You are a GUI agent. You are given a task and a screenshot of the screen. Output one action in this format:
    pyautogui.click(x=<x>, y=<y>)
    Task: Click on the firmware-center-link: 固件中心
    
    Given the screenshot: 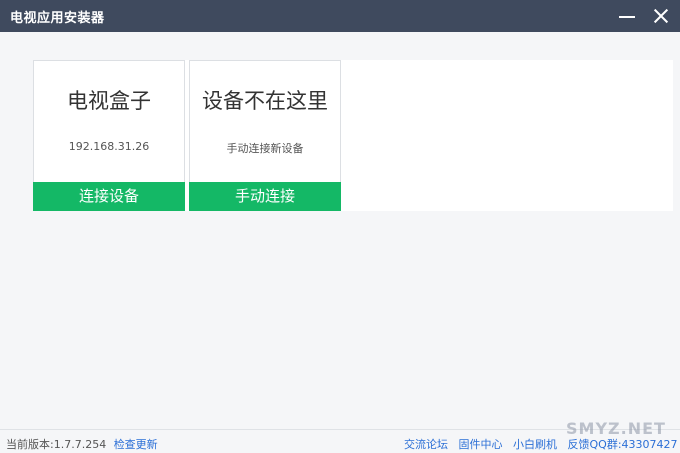 What is the action you would take?
    pyautogui.click(x=481, y=444)
    